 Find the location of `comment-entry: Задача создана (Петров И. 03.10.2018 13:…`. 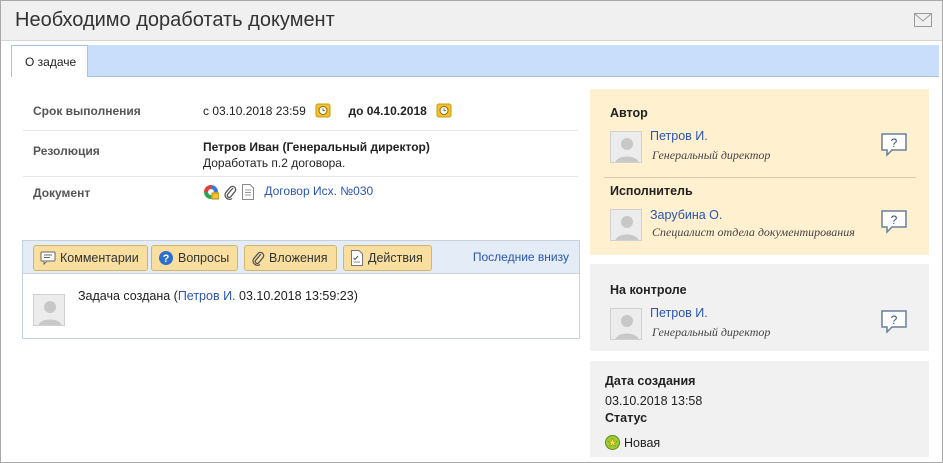

comment-entry: Задача создана (Петров И. 03.10.2018 13:… is located at coordinates (218, 296).